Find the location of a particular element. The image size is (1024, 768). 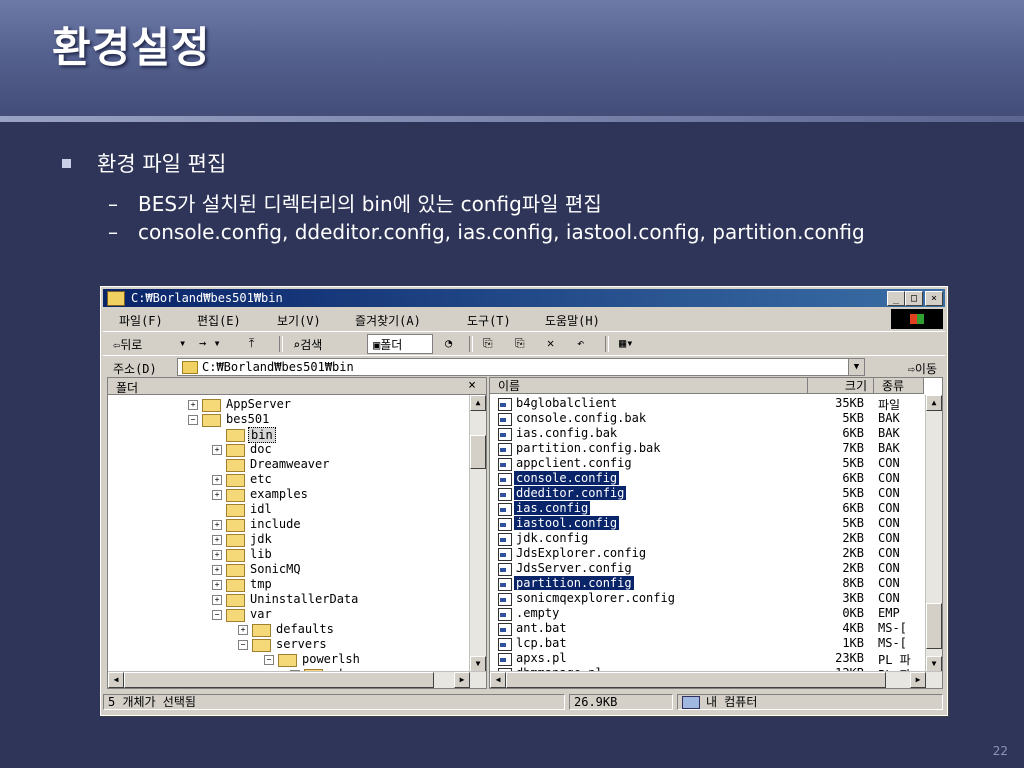

file-row: ias.config.bak 6KB BAK is located at coordinates (708, 433).